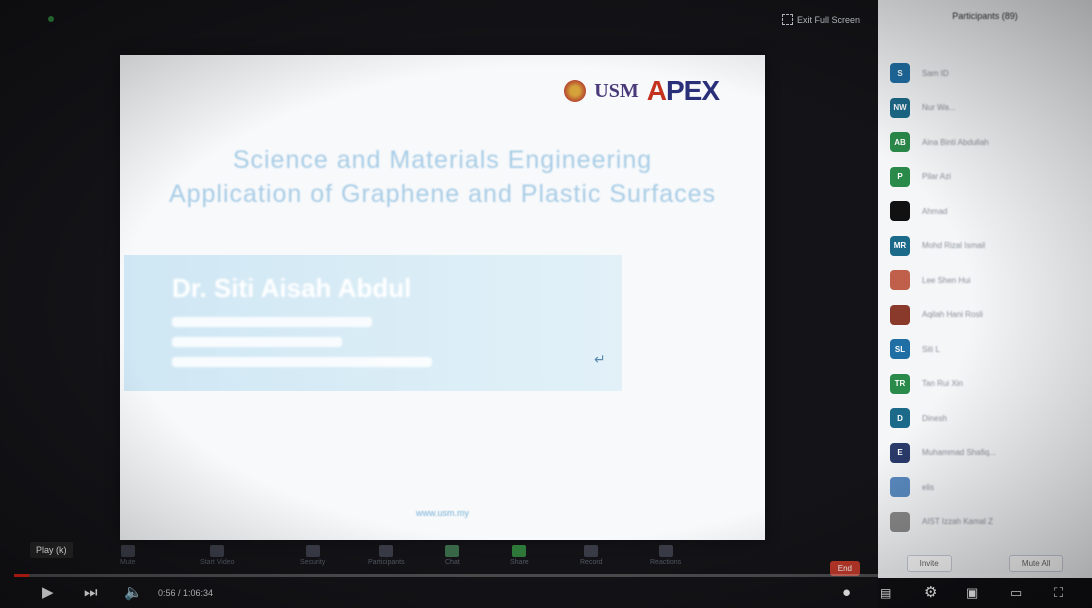 Image resolution: width=1092 pixels, height=608 pixels. I want to click on participant-name: Siti L, so click(931, 349).